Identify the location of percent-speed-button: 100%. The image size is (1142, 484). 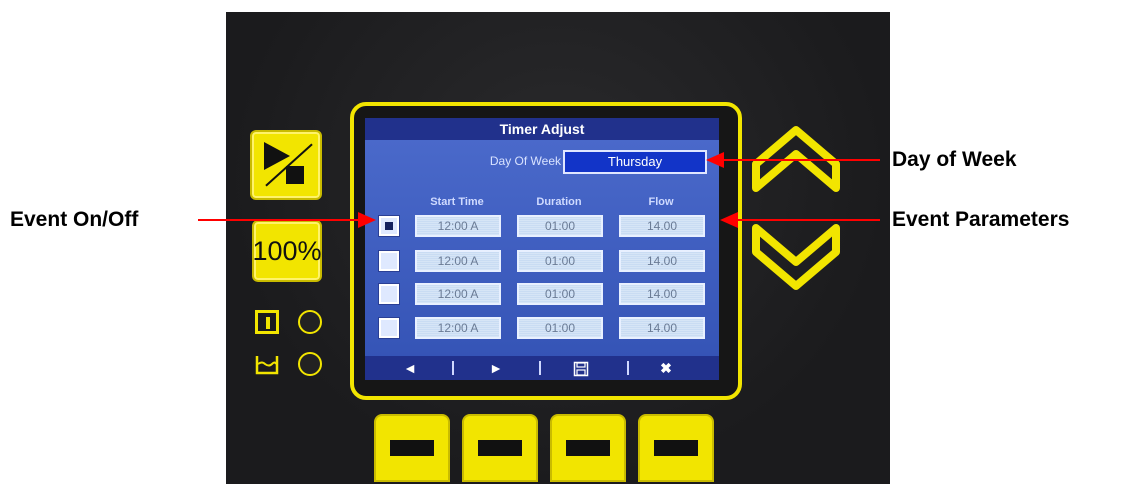
(287, 251).